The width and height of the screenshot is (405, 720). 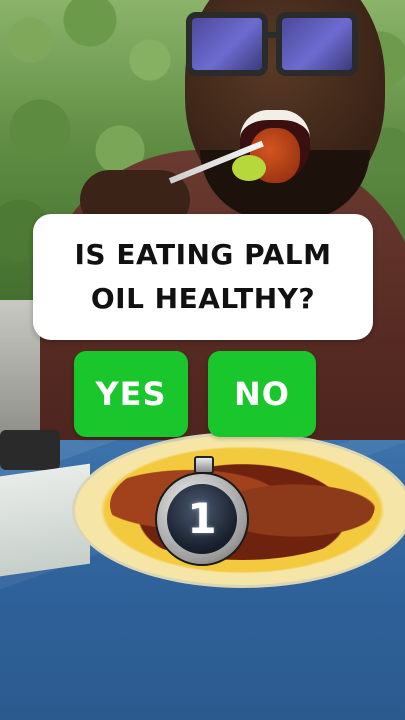 I want to click on question-card: IS EATING PALM OIL HEALTHY?, so click(x=203, y=277).